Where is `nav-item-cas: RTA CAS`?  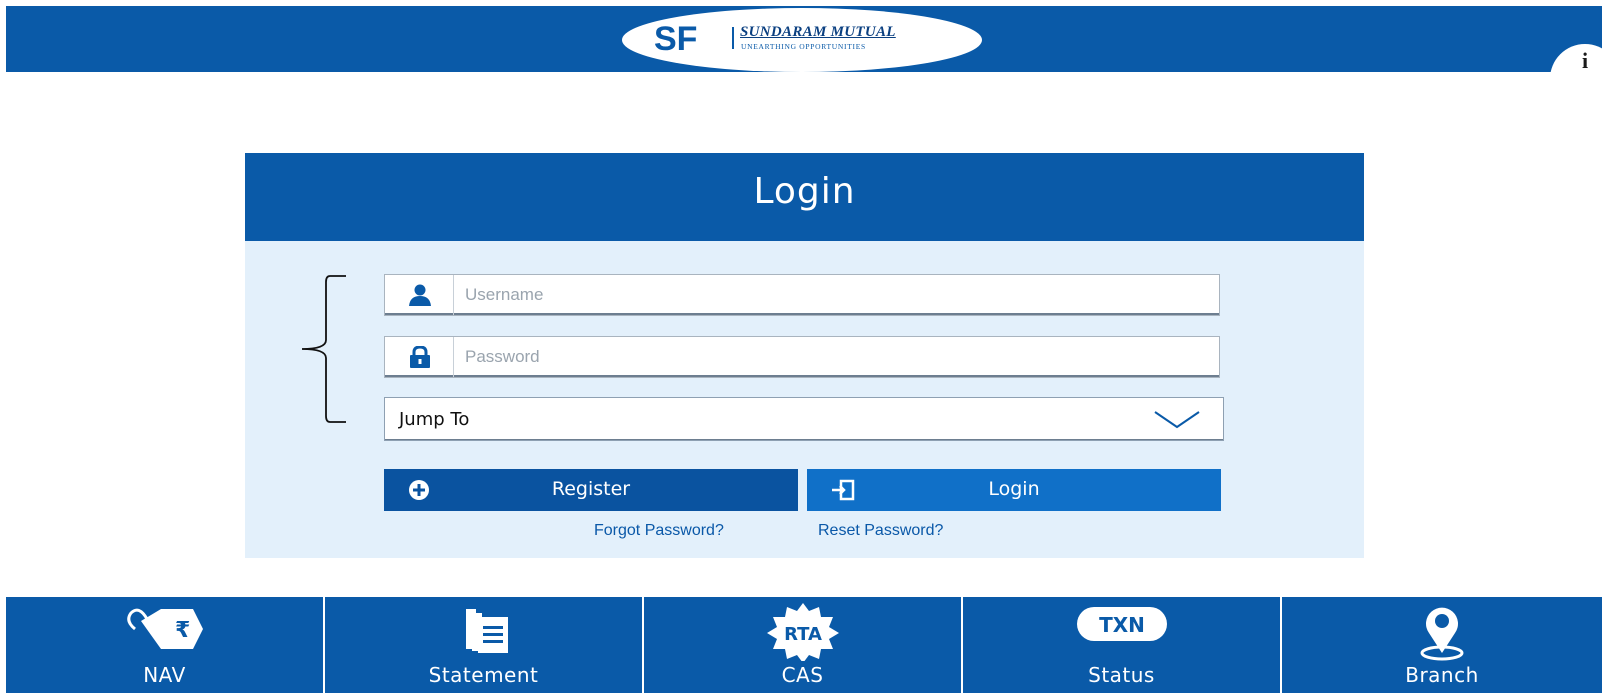
nav-item-cas: RTA CAS is located at coordinates (803, 645).